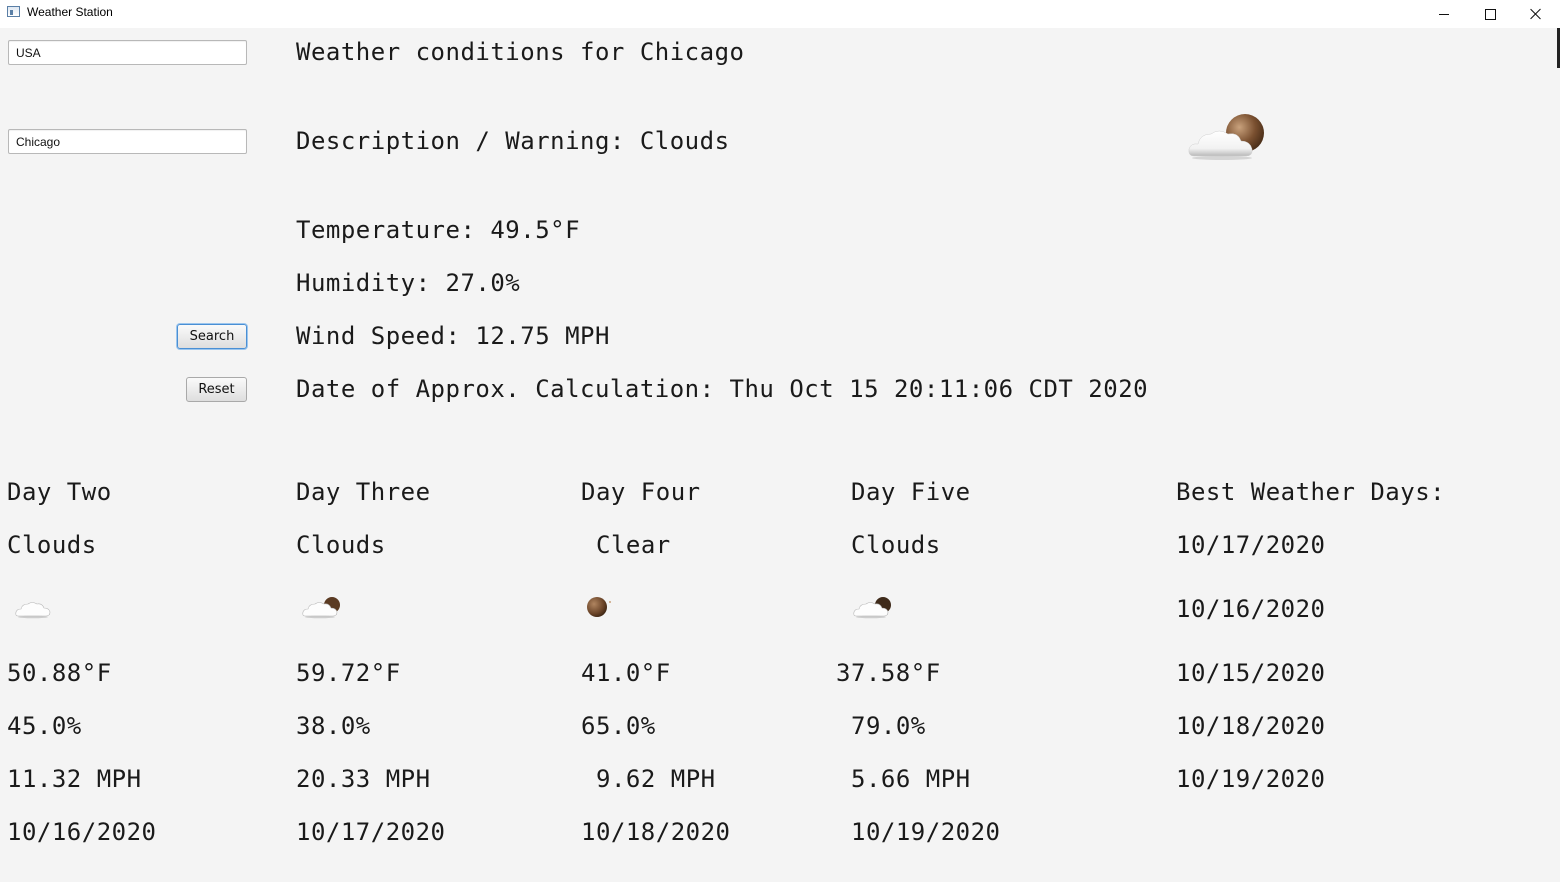 This screenshot has height=882, width=1560. Describe the element at coordinates (911, 492) in the screenshot. I see `forecast-day-label: Day Five` at that location.